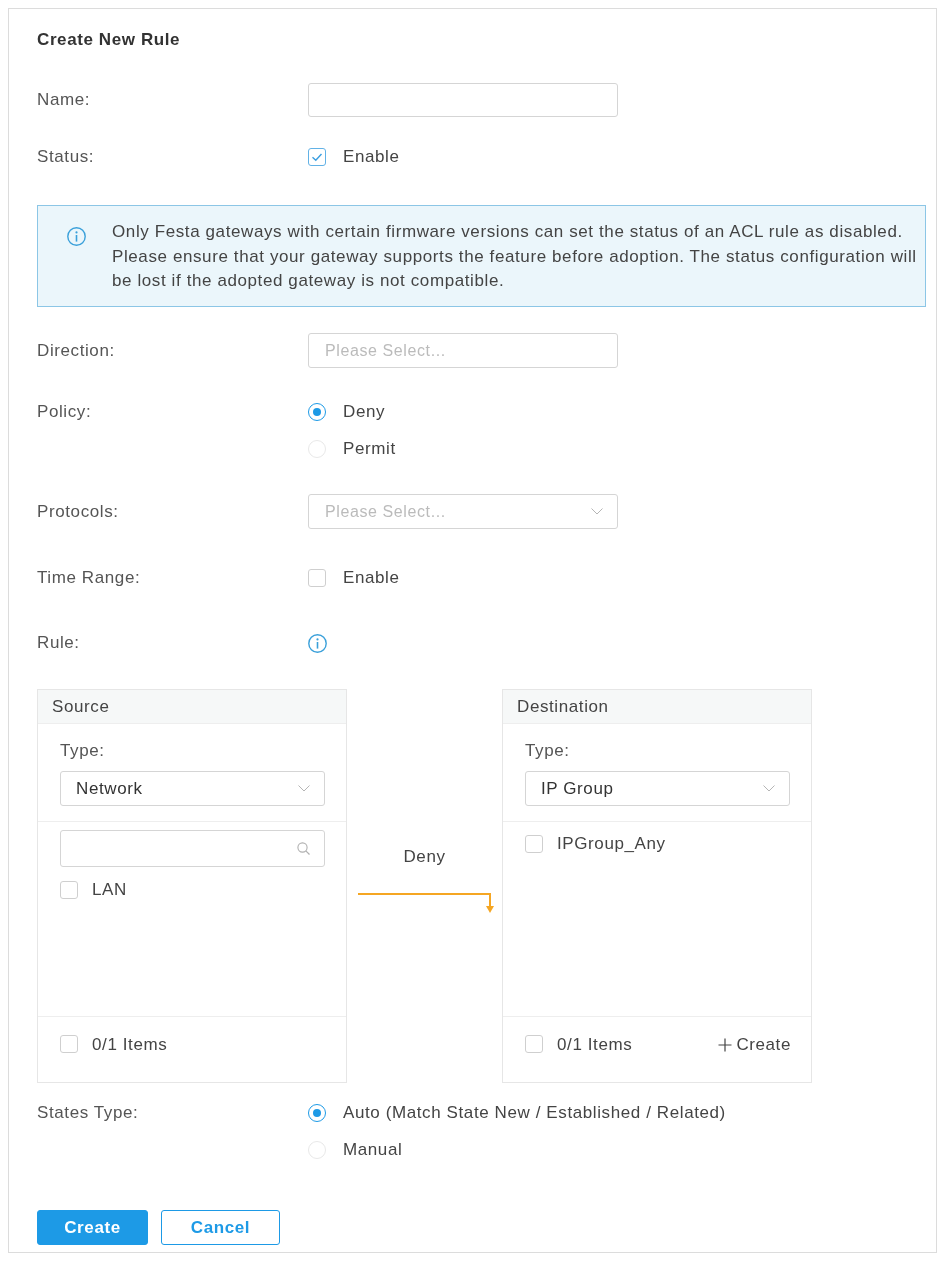 This screenshot has height=1262, width=943. I want to click on arrow-label: Deny, so click(424, 857).